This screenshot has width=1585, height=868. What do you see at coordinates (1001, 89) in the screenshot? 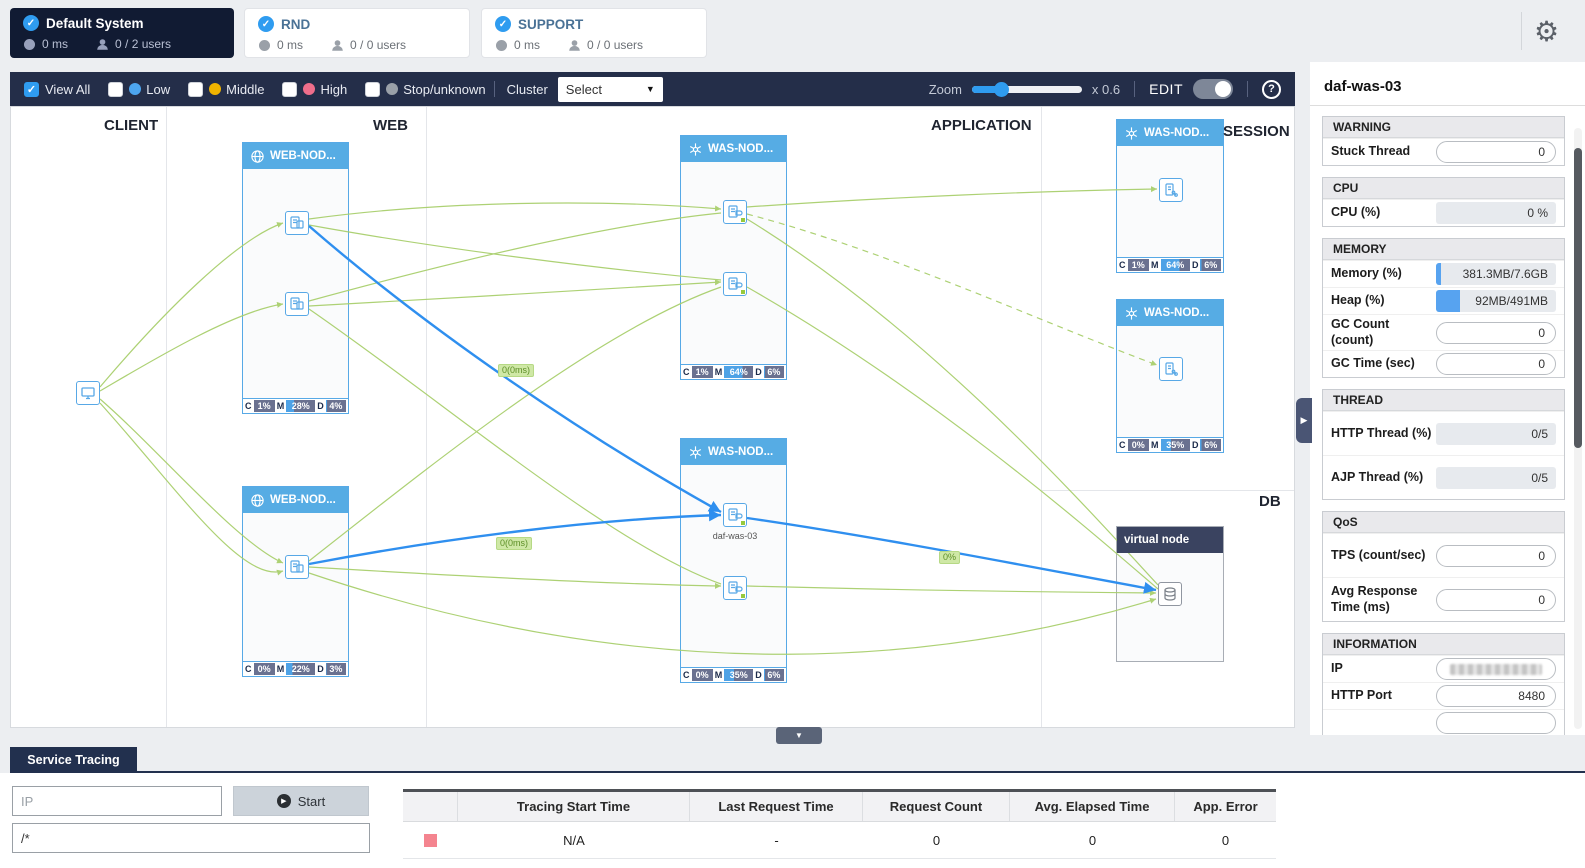
I see `zoom-slider-knob` at bounding box center [1001, 89].